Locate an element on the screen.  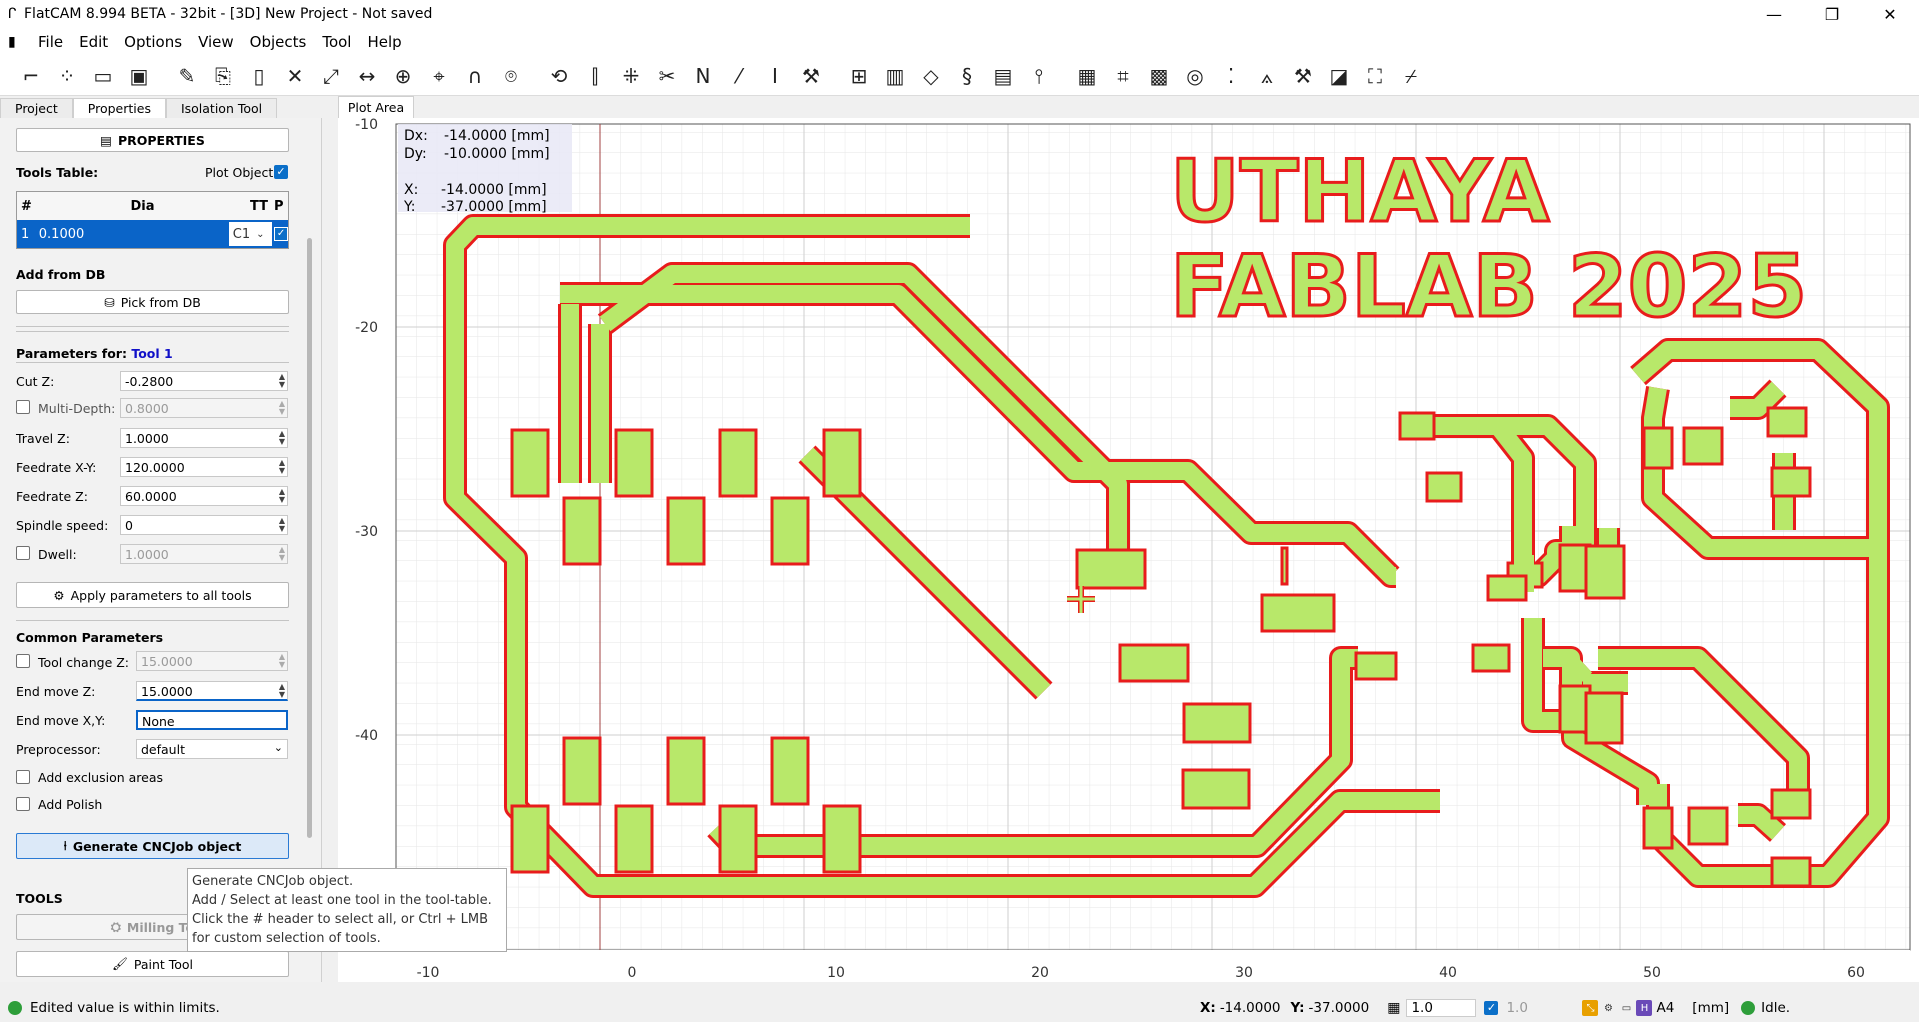
maximize-button: ❐ is located at coordinates (1832, 14).